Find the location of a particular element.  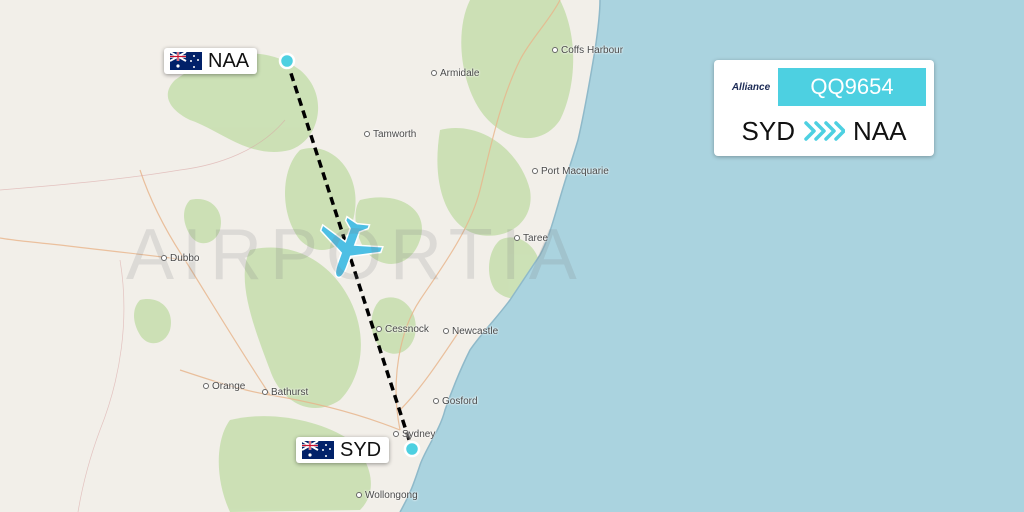

place-label: Armidale is located at coordinates (455, 73).